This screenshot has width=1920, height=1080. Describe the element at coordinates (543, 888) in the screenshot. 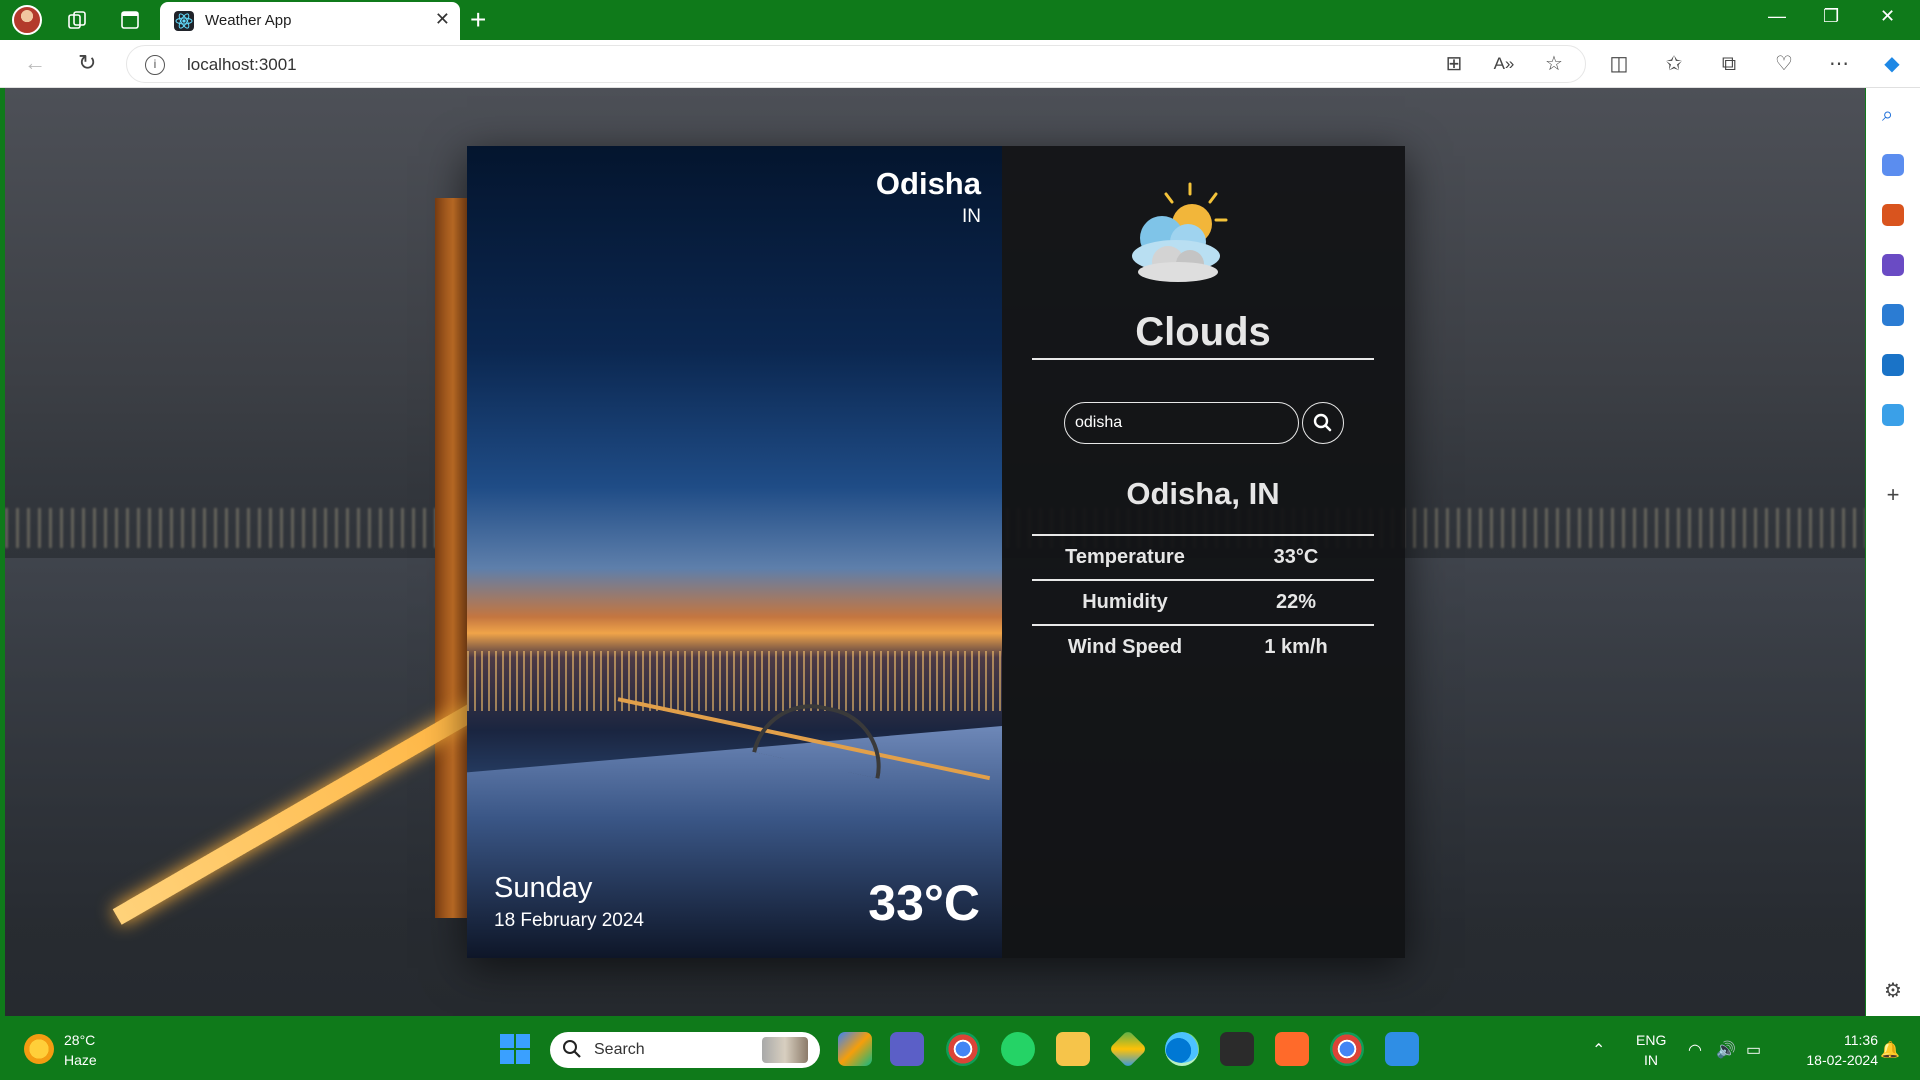

I see `day-name: Sunday` at that location.